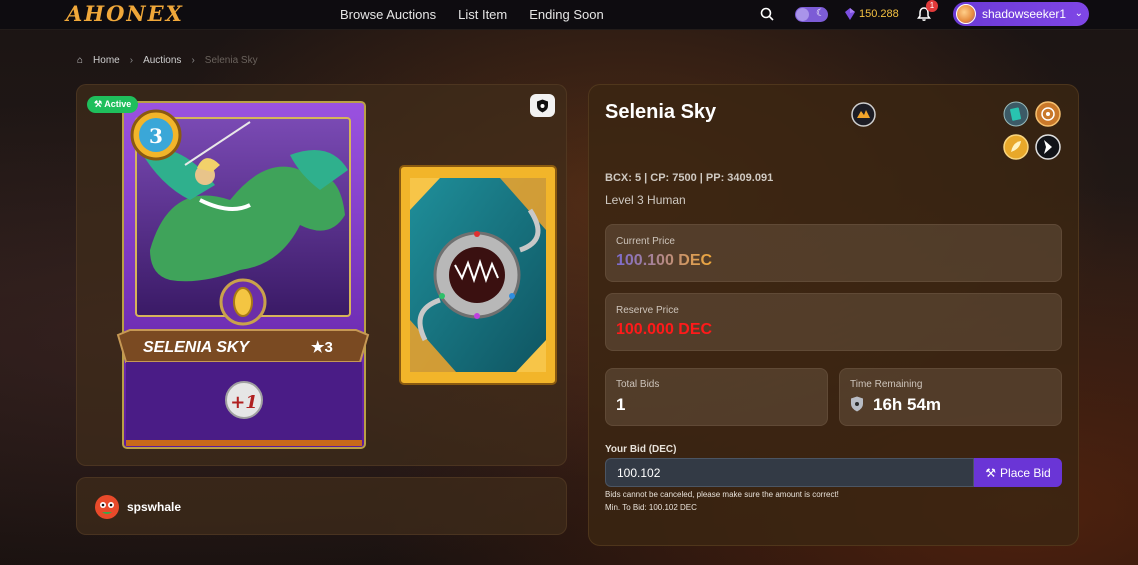  I want to click on reserve-price-value: 100.000 DEC, so click(664, 329).